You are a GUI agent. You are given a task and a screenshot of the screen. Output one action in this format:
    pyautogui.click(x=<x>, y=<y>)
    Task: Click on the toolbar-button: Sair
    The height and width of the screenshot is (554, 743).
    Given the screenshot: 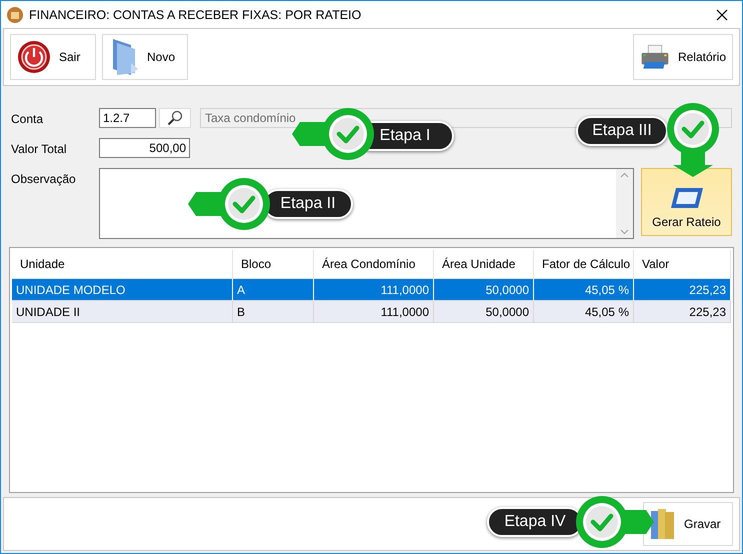 What is the action you would take?
    pyautogui.click(x=53, y=57)
    